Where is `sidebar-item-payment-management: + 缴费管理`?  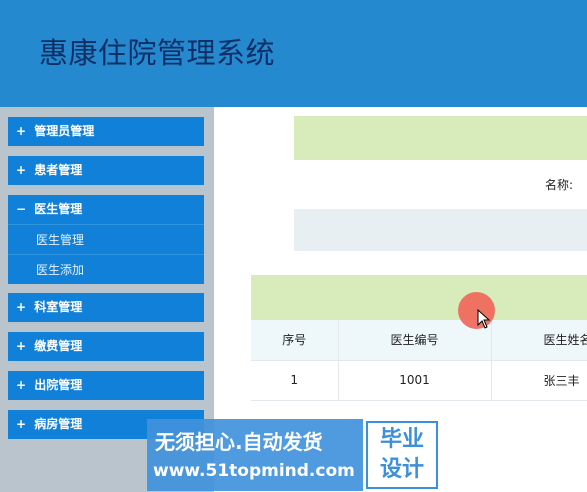
sidebar-item-payment-management: + 缴费管理 is located at coordinates (106, 346).